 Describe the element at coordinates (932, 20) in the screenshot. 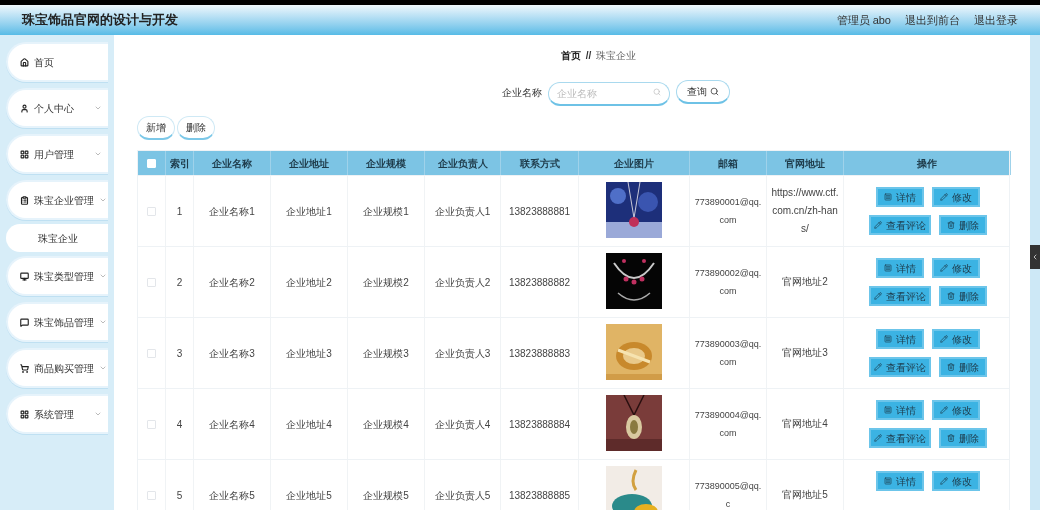

I see `header-link: 退出到前台` at that location.